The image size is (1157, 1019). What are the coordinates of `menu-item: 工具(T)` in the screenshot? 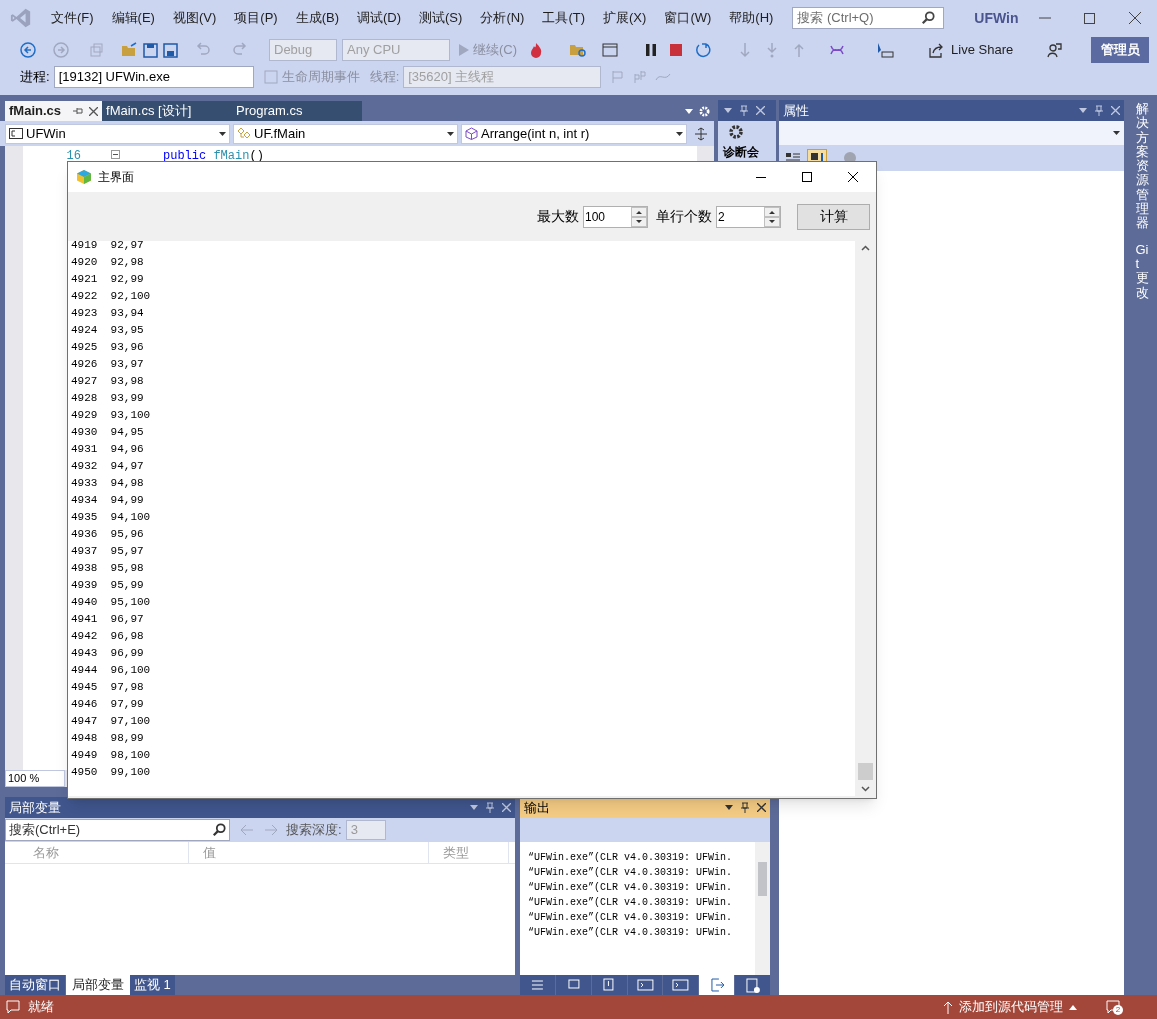 It's located at (564, 18).